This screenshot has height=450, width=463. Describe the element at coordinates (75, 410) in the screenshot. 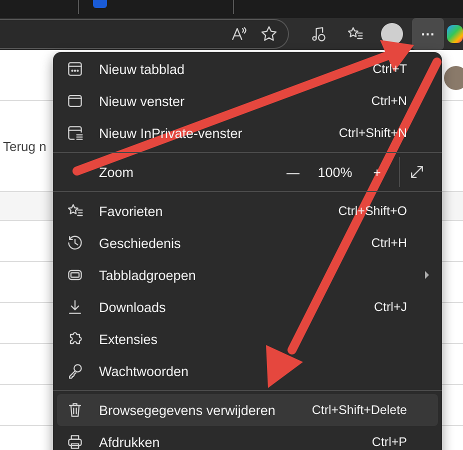

I see `trash-icon` at that location.